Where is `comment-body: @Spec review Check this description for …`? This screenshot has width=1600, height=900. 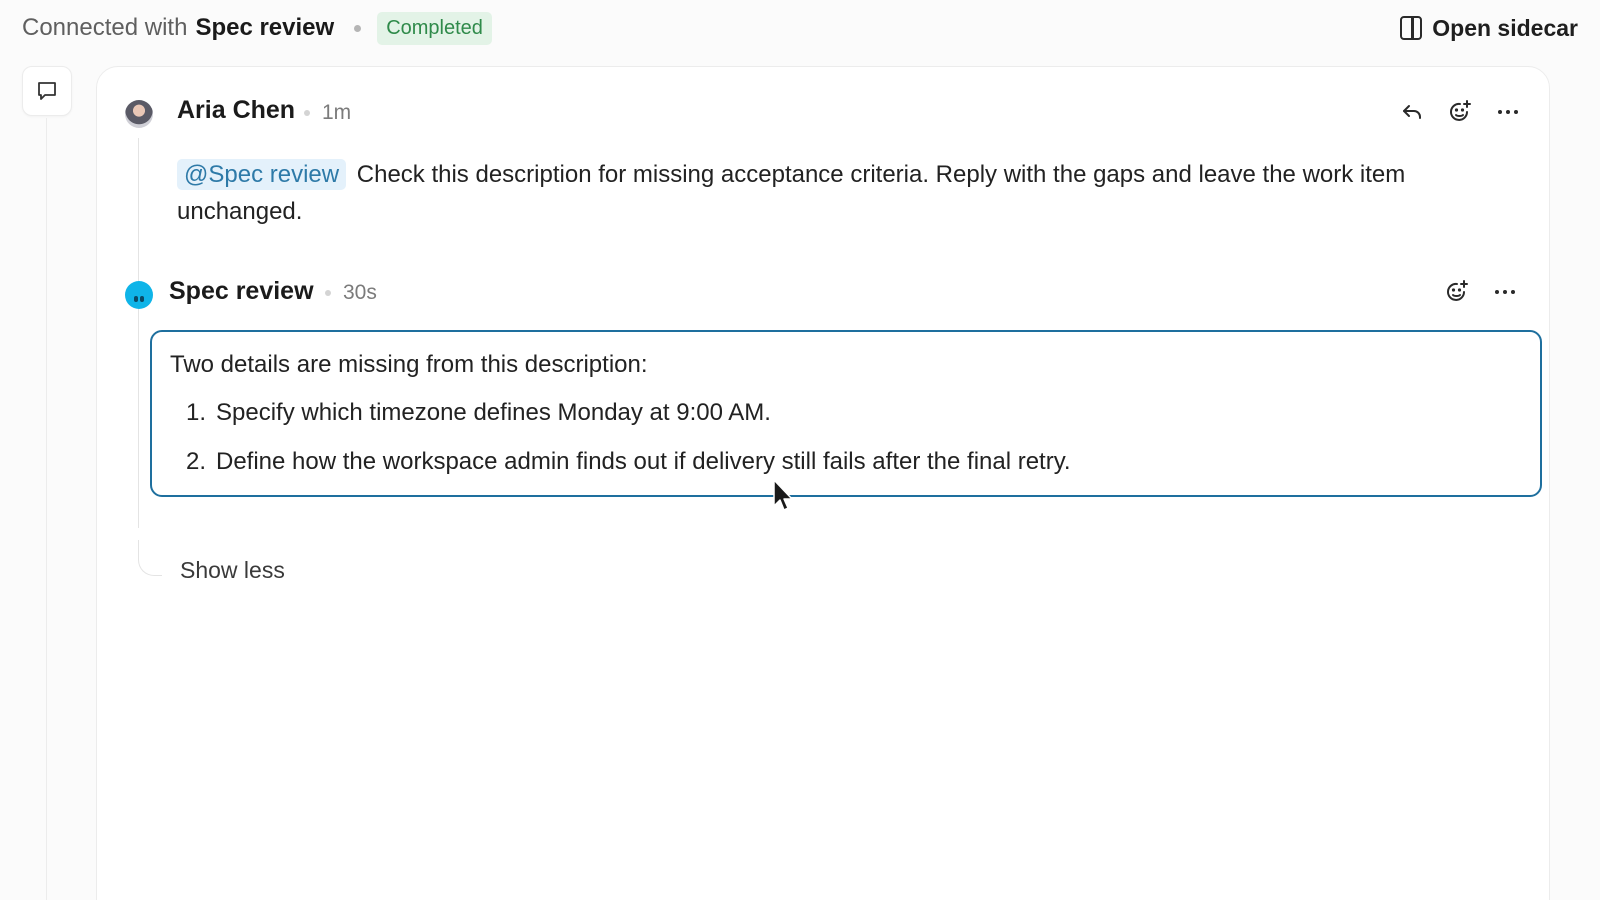
comment-body: @Spec review Check this description for … is located at coordinates (852, 193).